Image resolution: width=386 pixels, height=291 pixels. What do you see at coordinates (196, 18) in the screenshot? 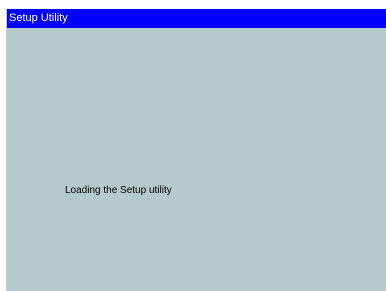
I see `title-bar: Setup Utility` at bounding box center [196, 18].